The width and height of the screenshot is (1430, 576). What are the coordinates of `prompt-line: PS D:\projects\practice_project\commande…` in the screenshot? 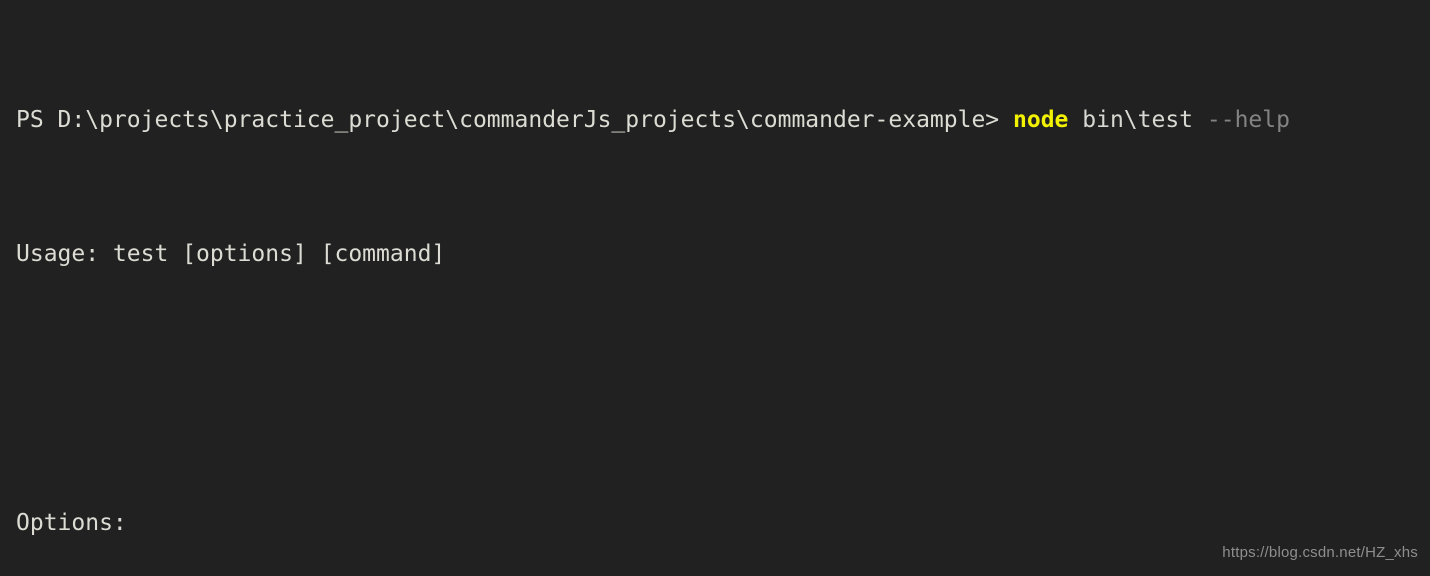 It's located at (723, 121).